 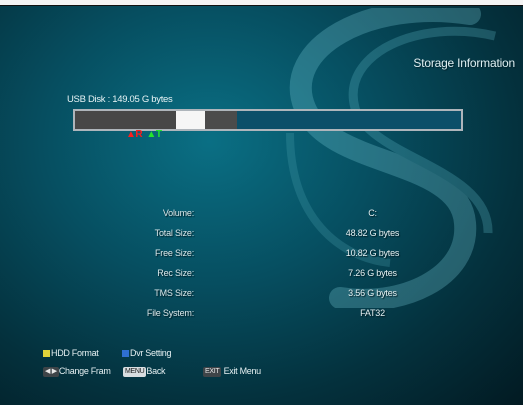 What do you see at coordinates (372, 253) in the screenshot?
I see `free-size-value: 10.82 G bytes` at bounding box center [372, 253].